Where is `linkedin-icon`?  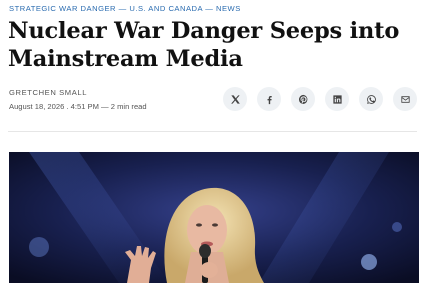
linkedin-icon is located at coordinates (337, 99).